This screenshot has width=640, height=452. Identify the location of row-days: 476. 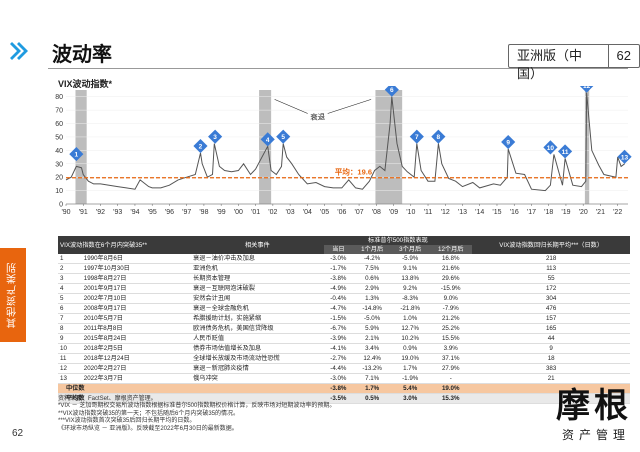
(551, 308).